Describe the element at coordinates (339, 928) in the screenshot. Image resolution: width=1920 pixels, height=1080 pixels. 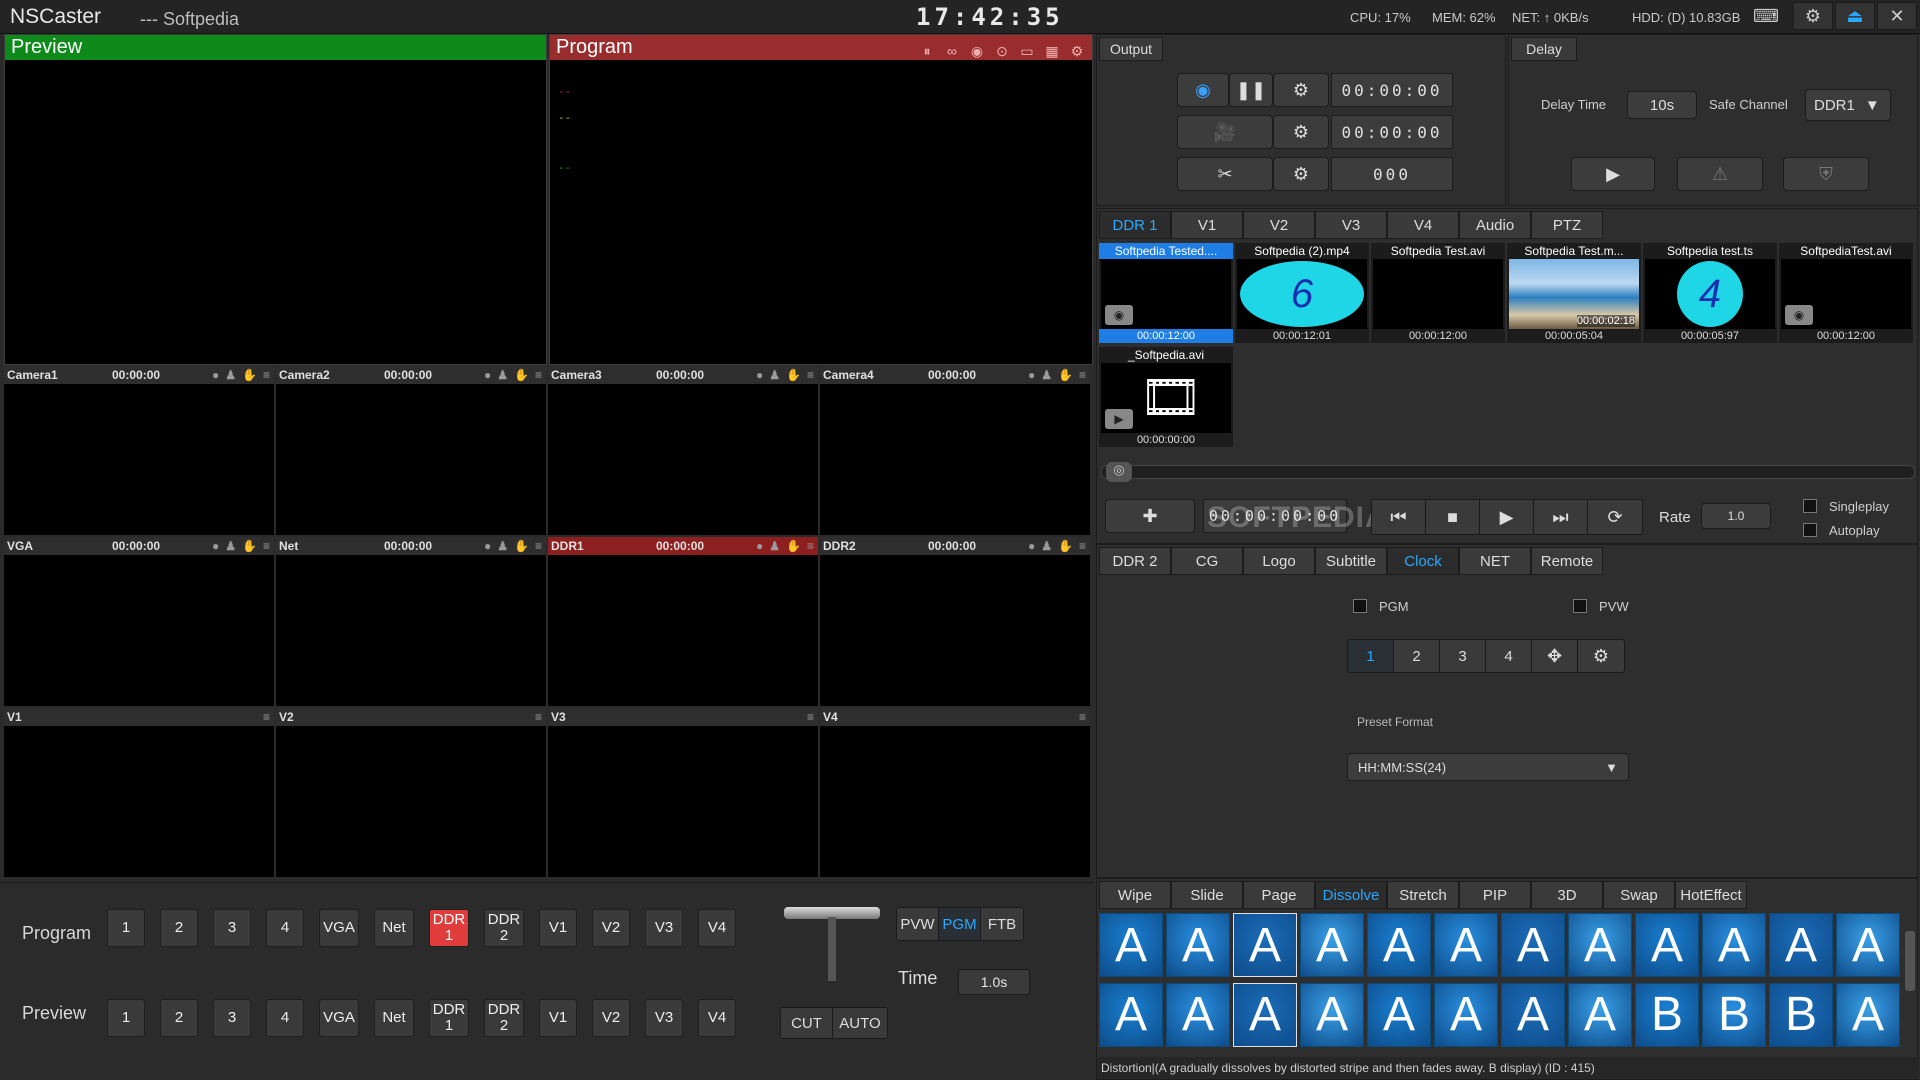
I see `program-button-vga: VGA` at that location.